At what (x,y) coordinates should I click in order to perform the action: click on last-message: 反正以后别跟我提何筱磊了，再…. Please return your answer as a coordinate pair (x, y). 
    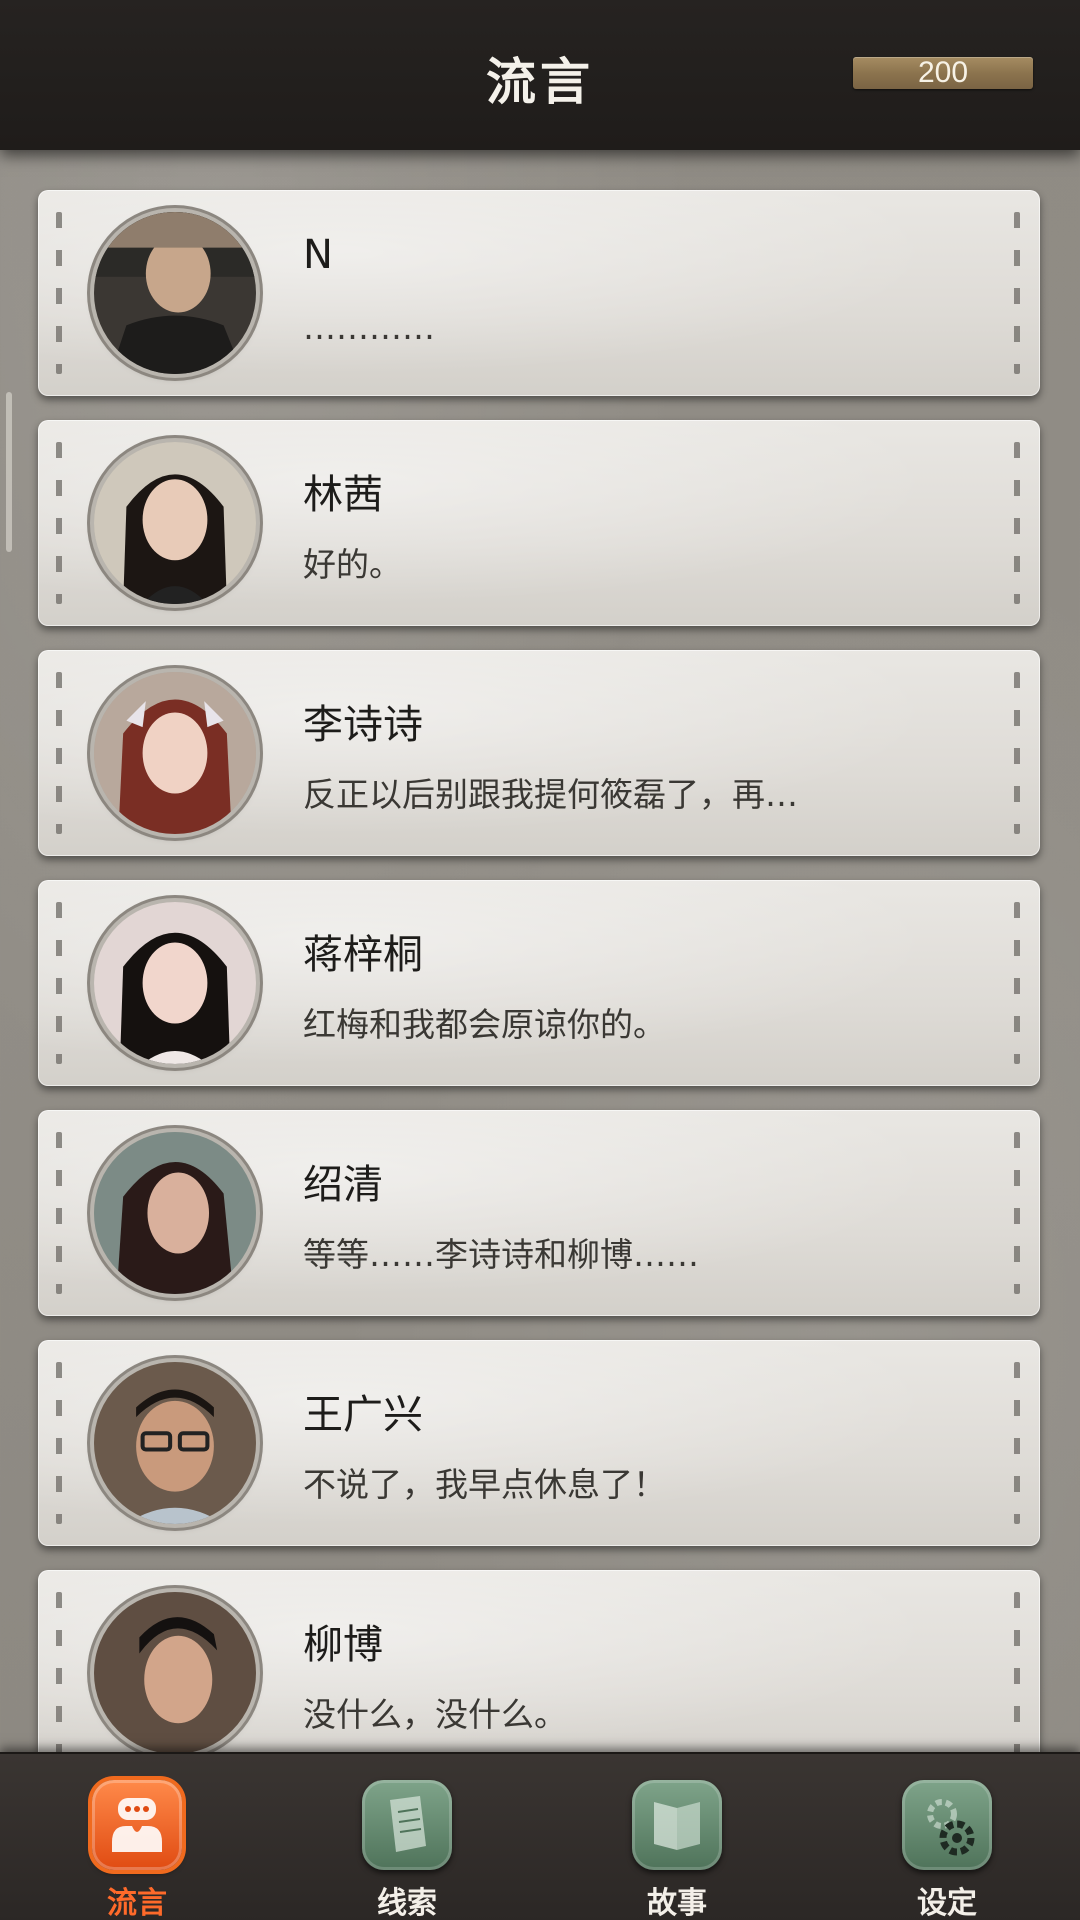
    Looking at the image, I should click on (550, 794).